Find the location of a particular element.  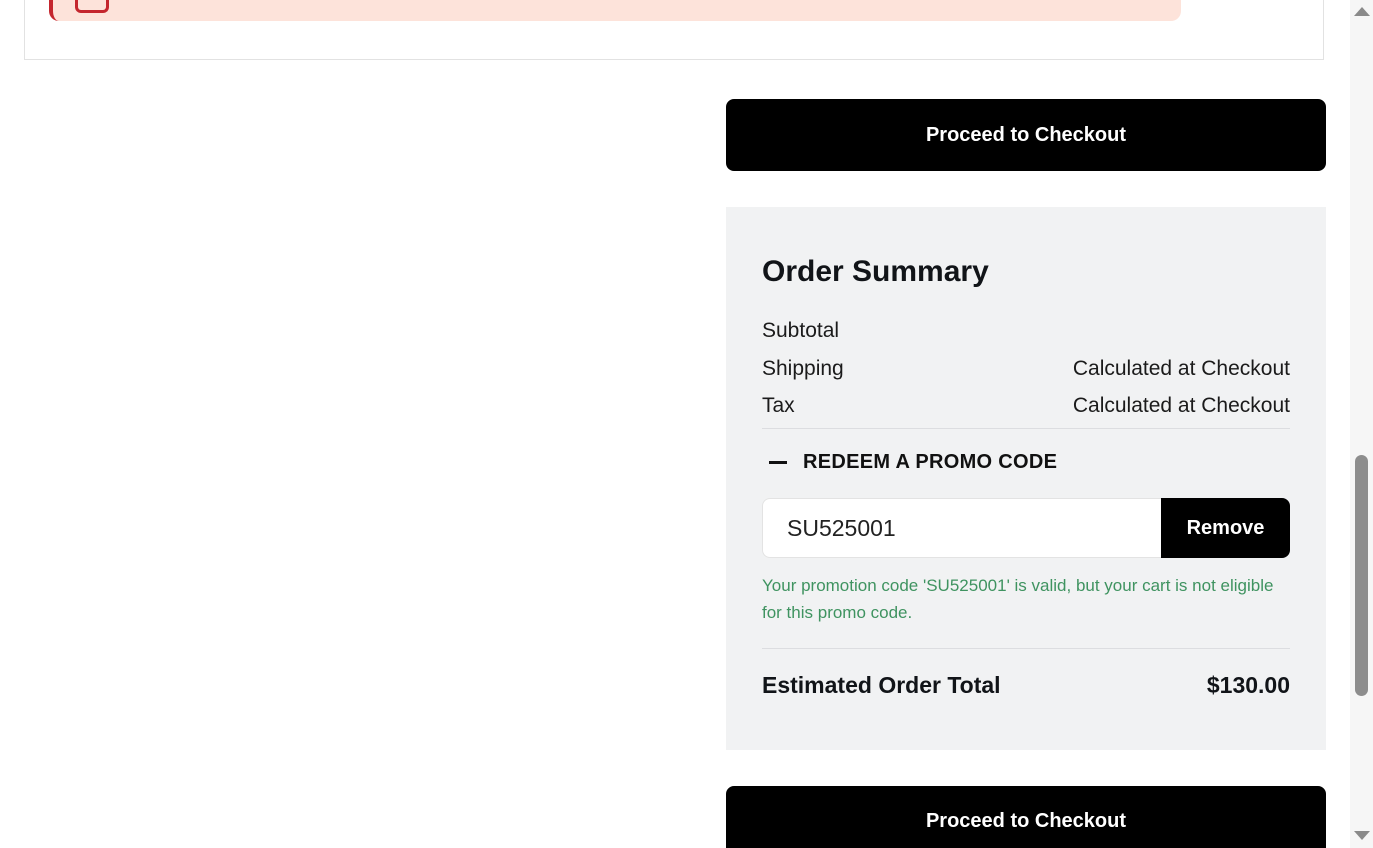

subtotal-row: Subtotal is located at coordinates (1026, 331).